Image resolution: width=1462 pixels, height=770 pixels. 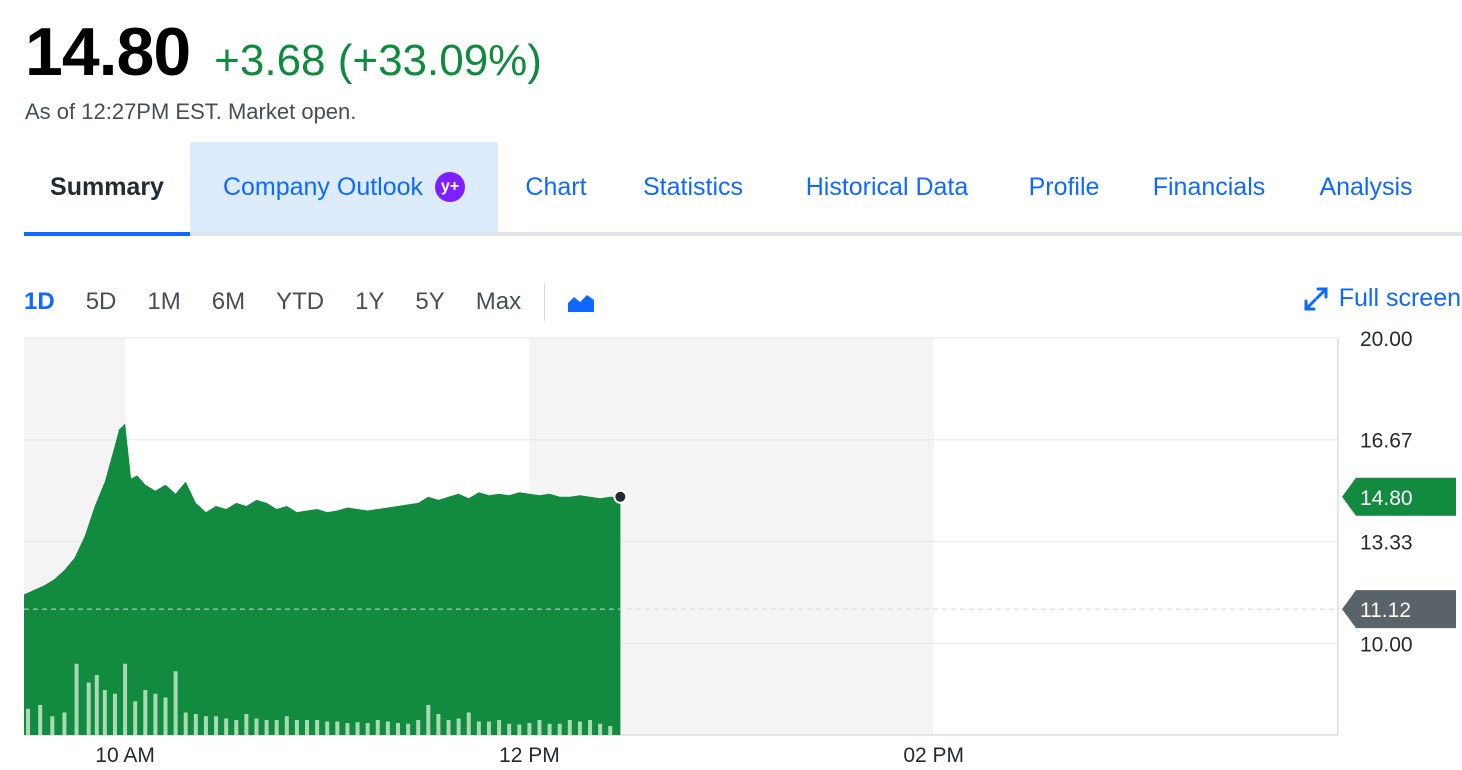 I want to click on y-tick-label: 13.33, so click(x=1386, y=543).